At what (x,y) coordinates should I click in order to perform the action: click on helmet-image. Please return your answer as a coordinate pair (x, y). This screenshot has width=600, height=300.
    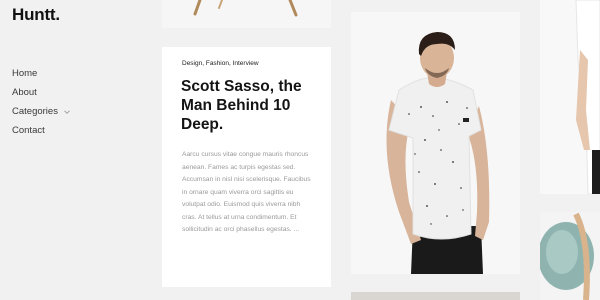
    Looking at the image, I should click on (570, 256).